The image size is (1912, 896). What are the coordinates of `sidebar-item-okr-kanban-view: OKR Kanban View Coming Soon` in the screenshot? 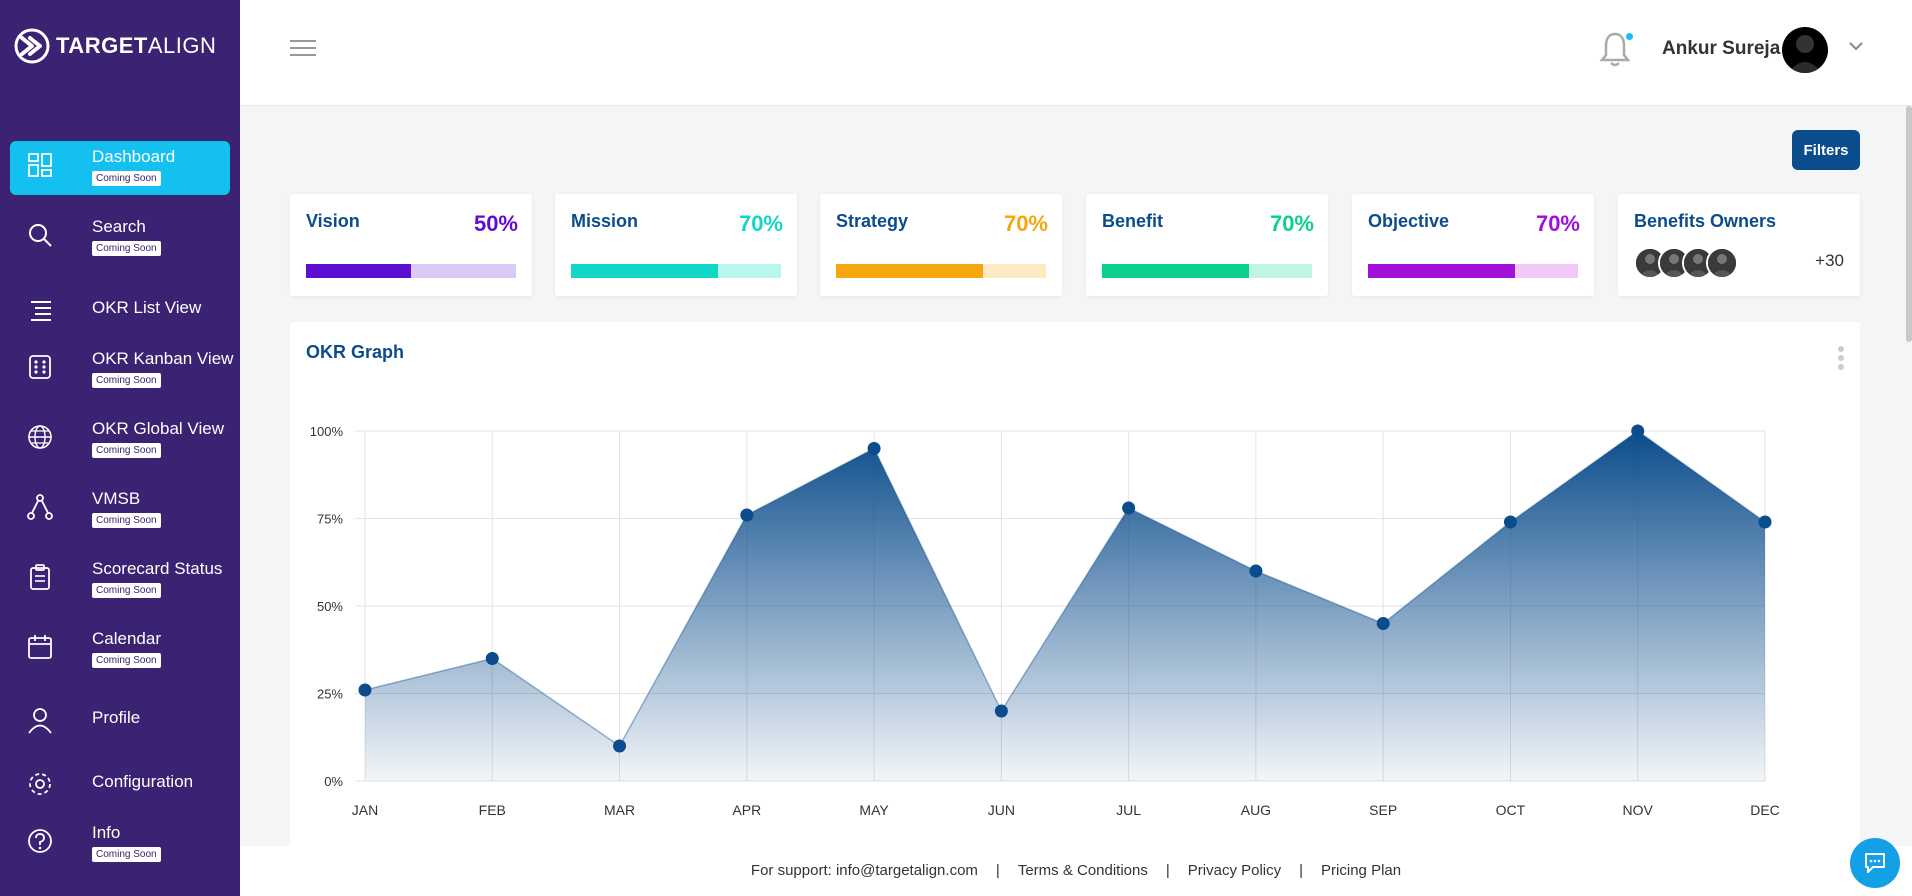 It's located at (122, 370).